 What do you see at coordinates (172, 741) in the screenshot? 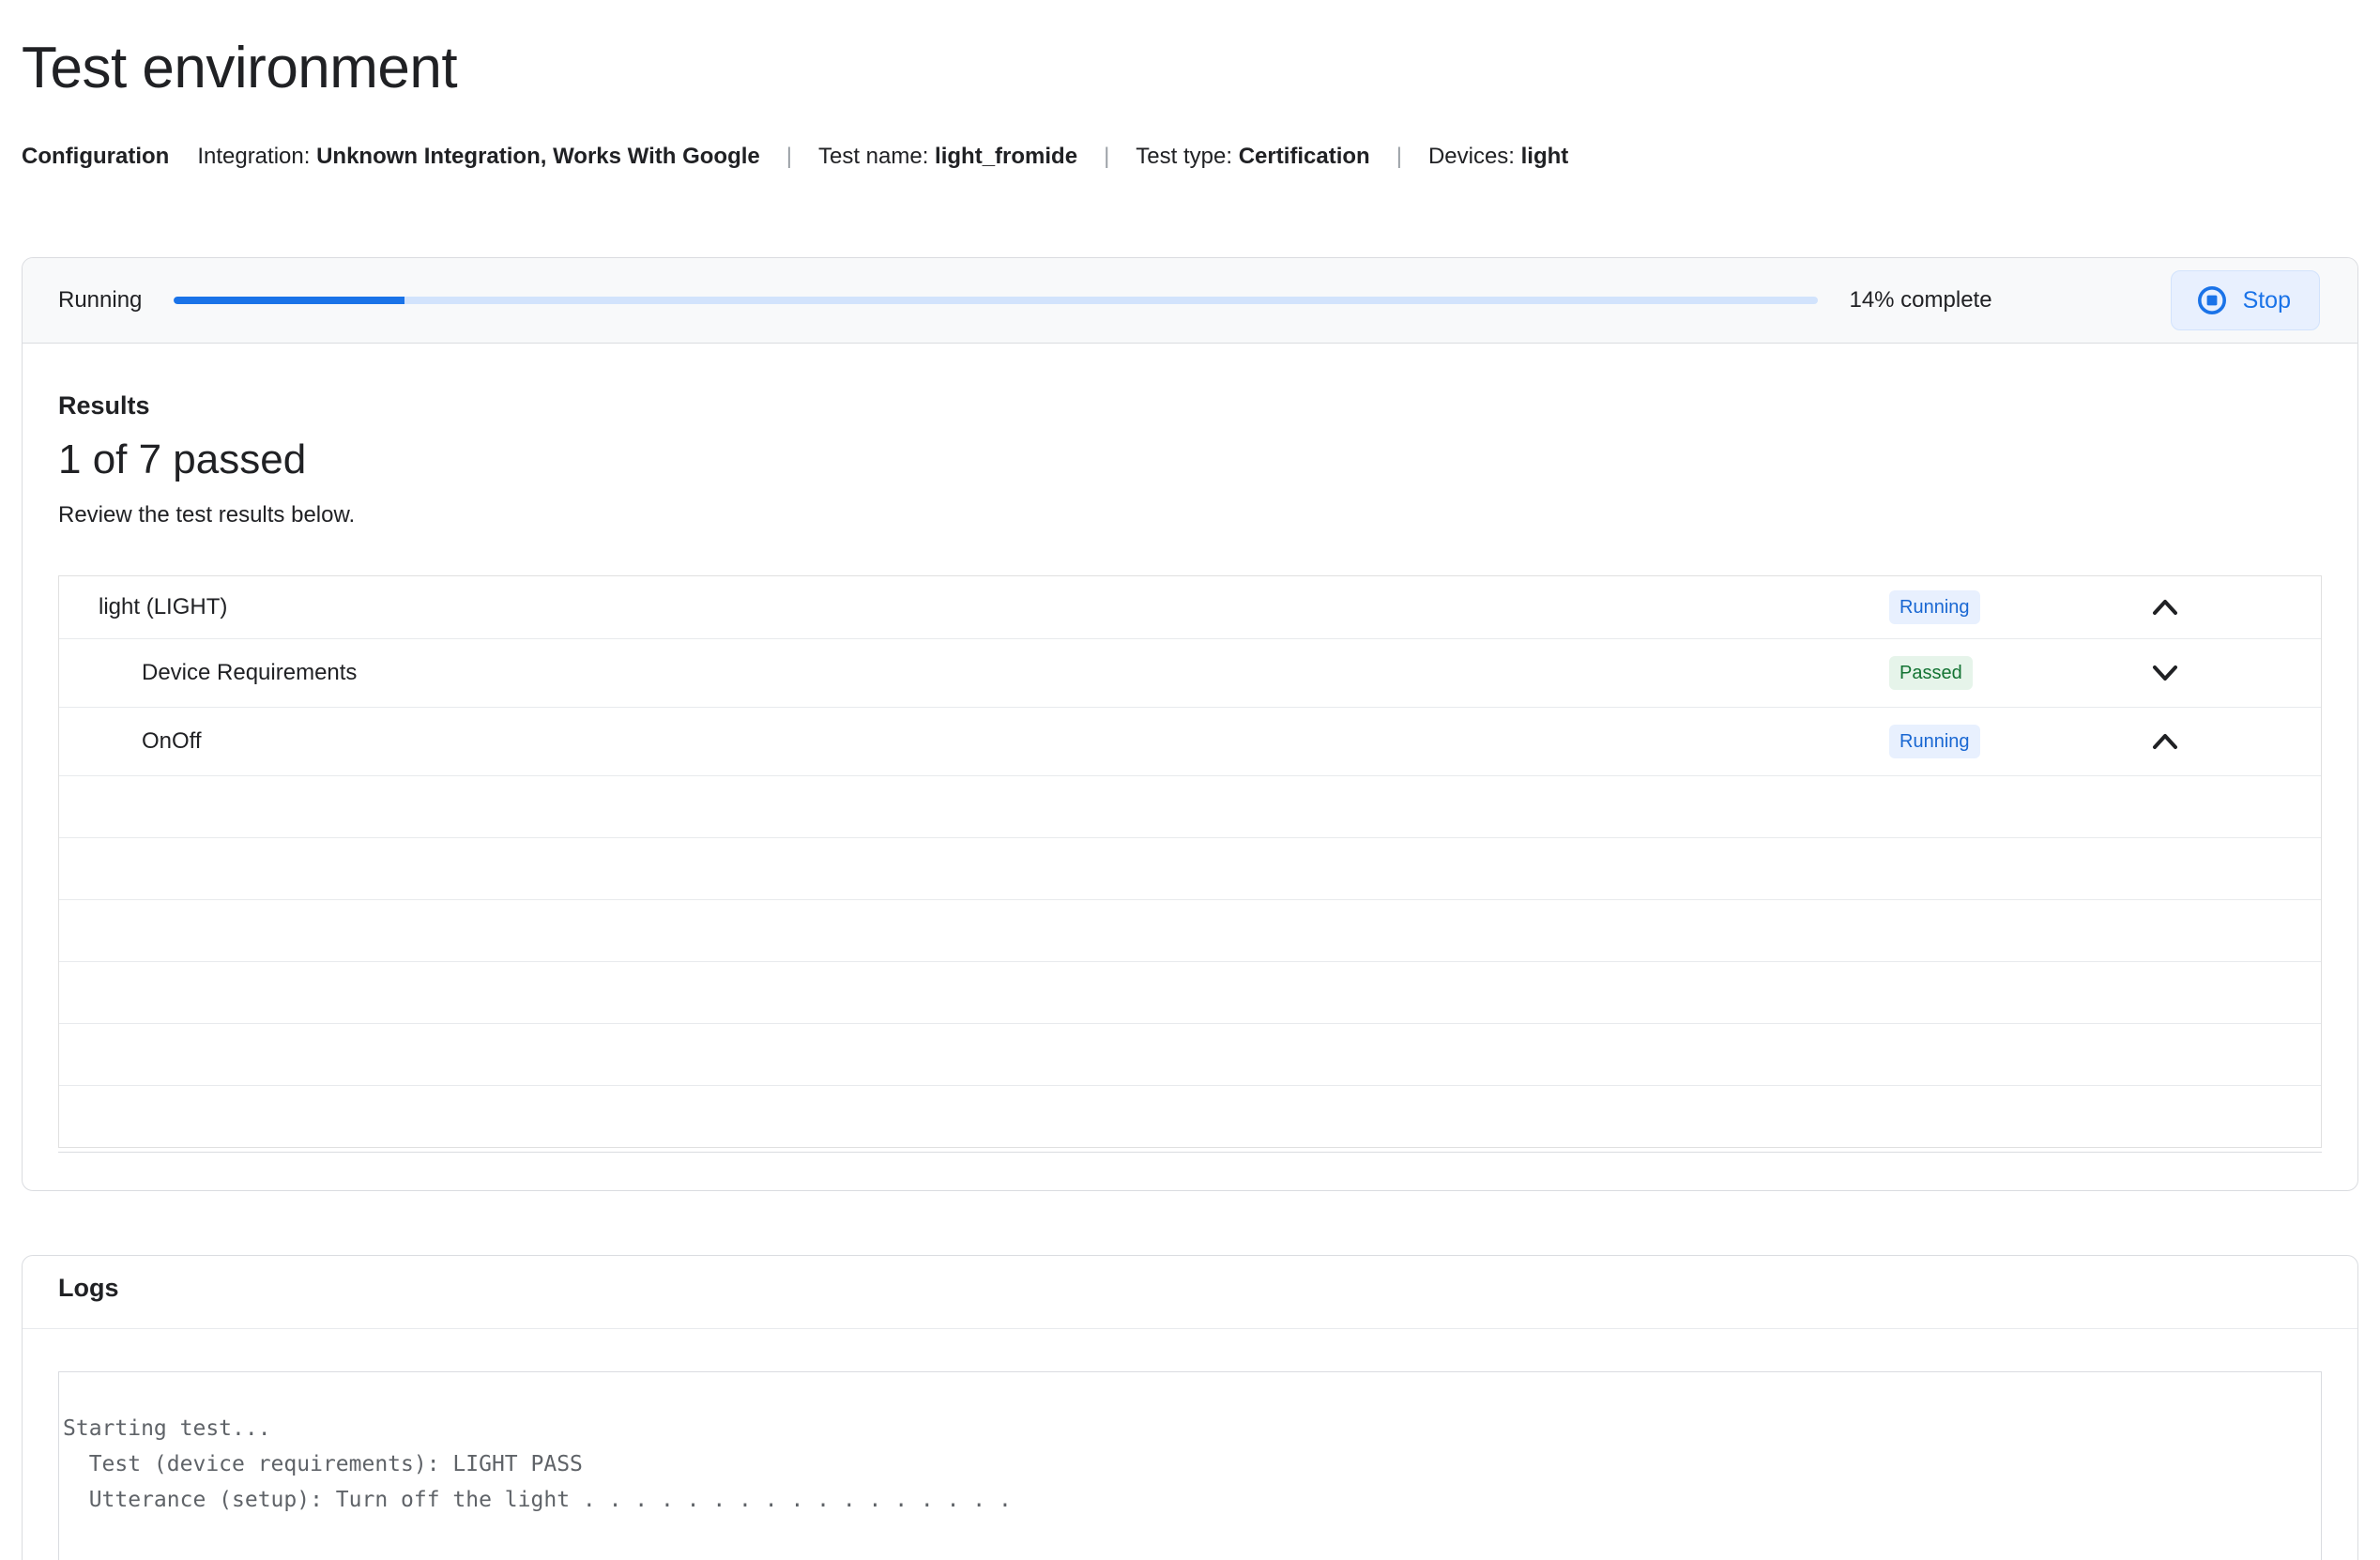
I see `test-row-name: OnOff` at bounding box center [172, 741].